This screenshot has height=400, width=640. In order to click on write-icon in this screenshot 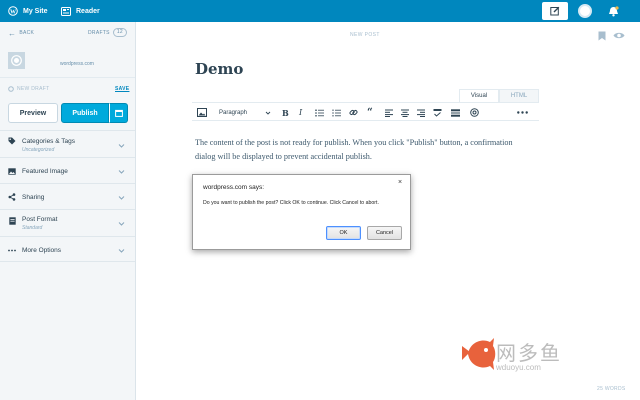, I will do `click(555, 11)`.